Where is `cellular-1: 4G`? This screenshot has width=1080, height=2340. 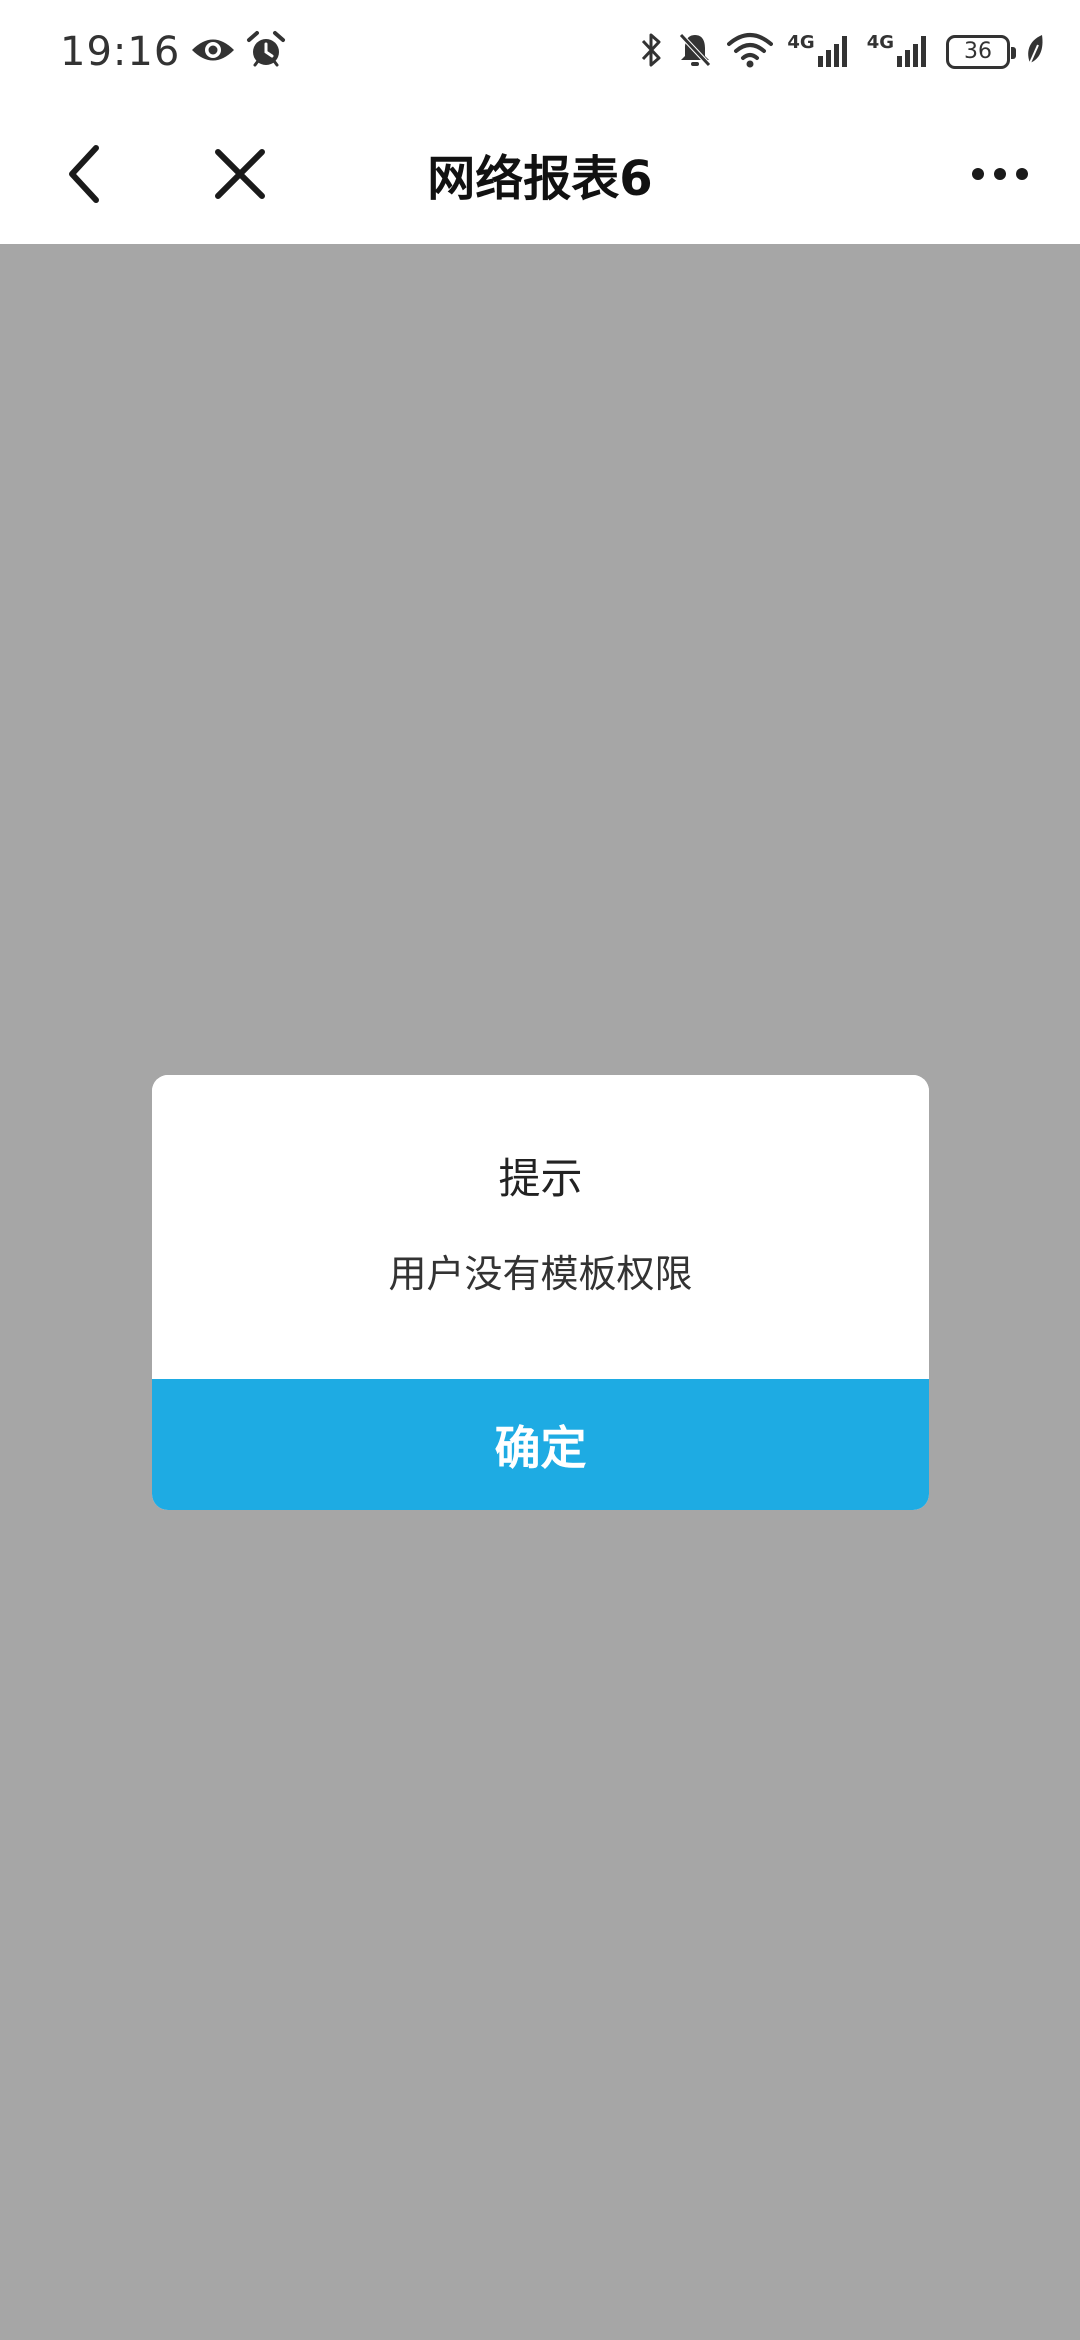
cellular-1: 4G is located at coordinates (819, 52).